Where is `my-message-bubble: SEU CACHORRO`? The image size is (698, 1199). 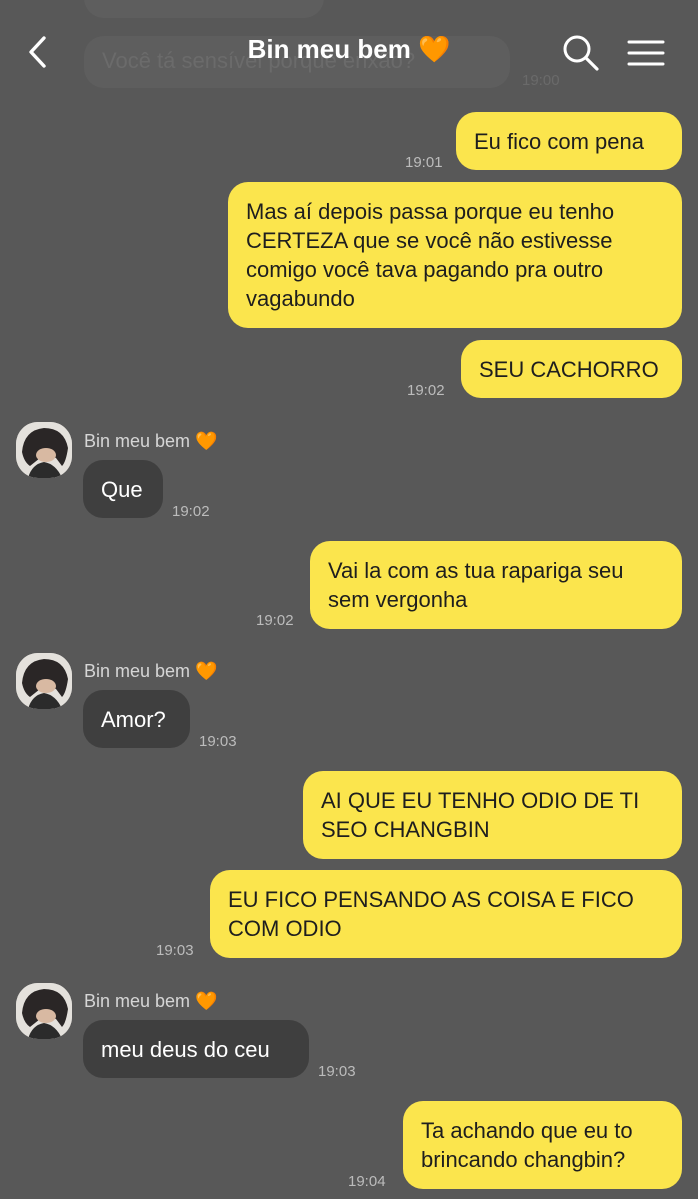 my-message-bubble: SEU CACHORRO is located at coordinates (571, 369).